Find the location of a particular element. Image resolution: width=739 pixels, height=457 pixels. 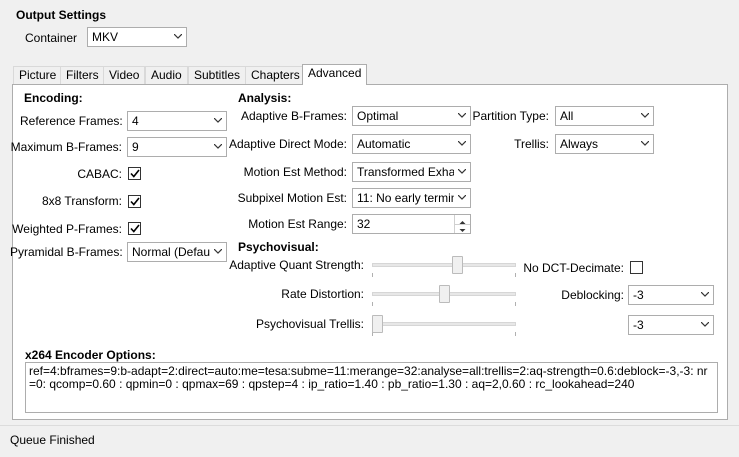

cabac-checkbox is located at coordinates (134, 173).